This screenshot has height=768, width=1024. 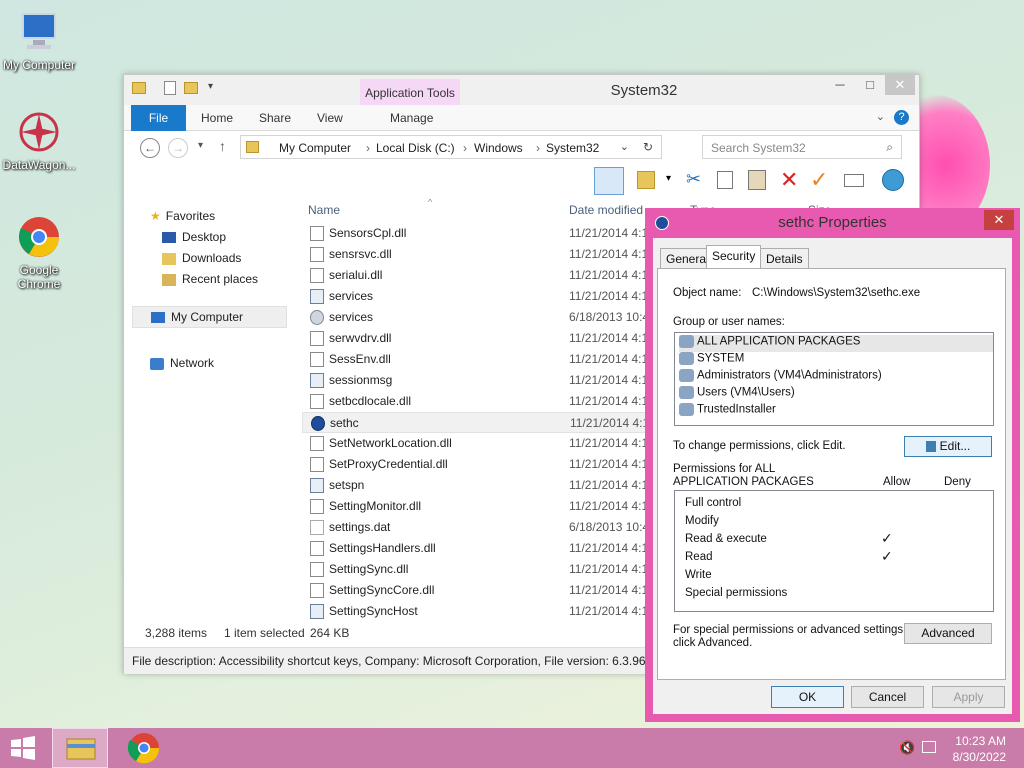 What do you see at coordinates (210, 86) in the screenshot?
I see `quick-access-dropdown-icon: ▾` at bounding box center [210, 86].